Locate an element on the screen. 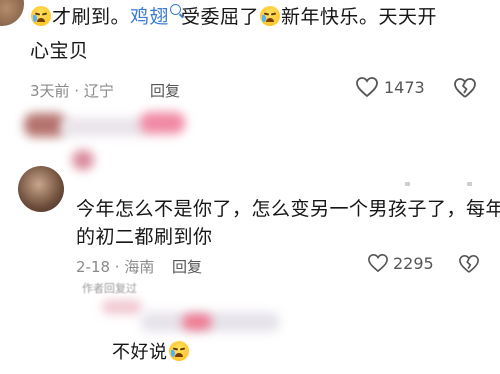 Image resolution: width=500 pixels, height=374 pixels. comment-text: 今年怎么不是你了，怎么变另一个男孩子了，每年 is located at coordinates (288, 209).